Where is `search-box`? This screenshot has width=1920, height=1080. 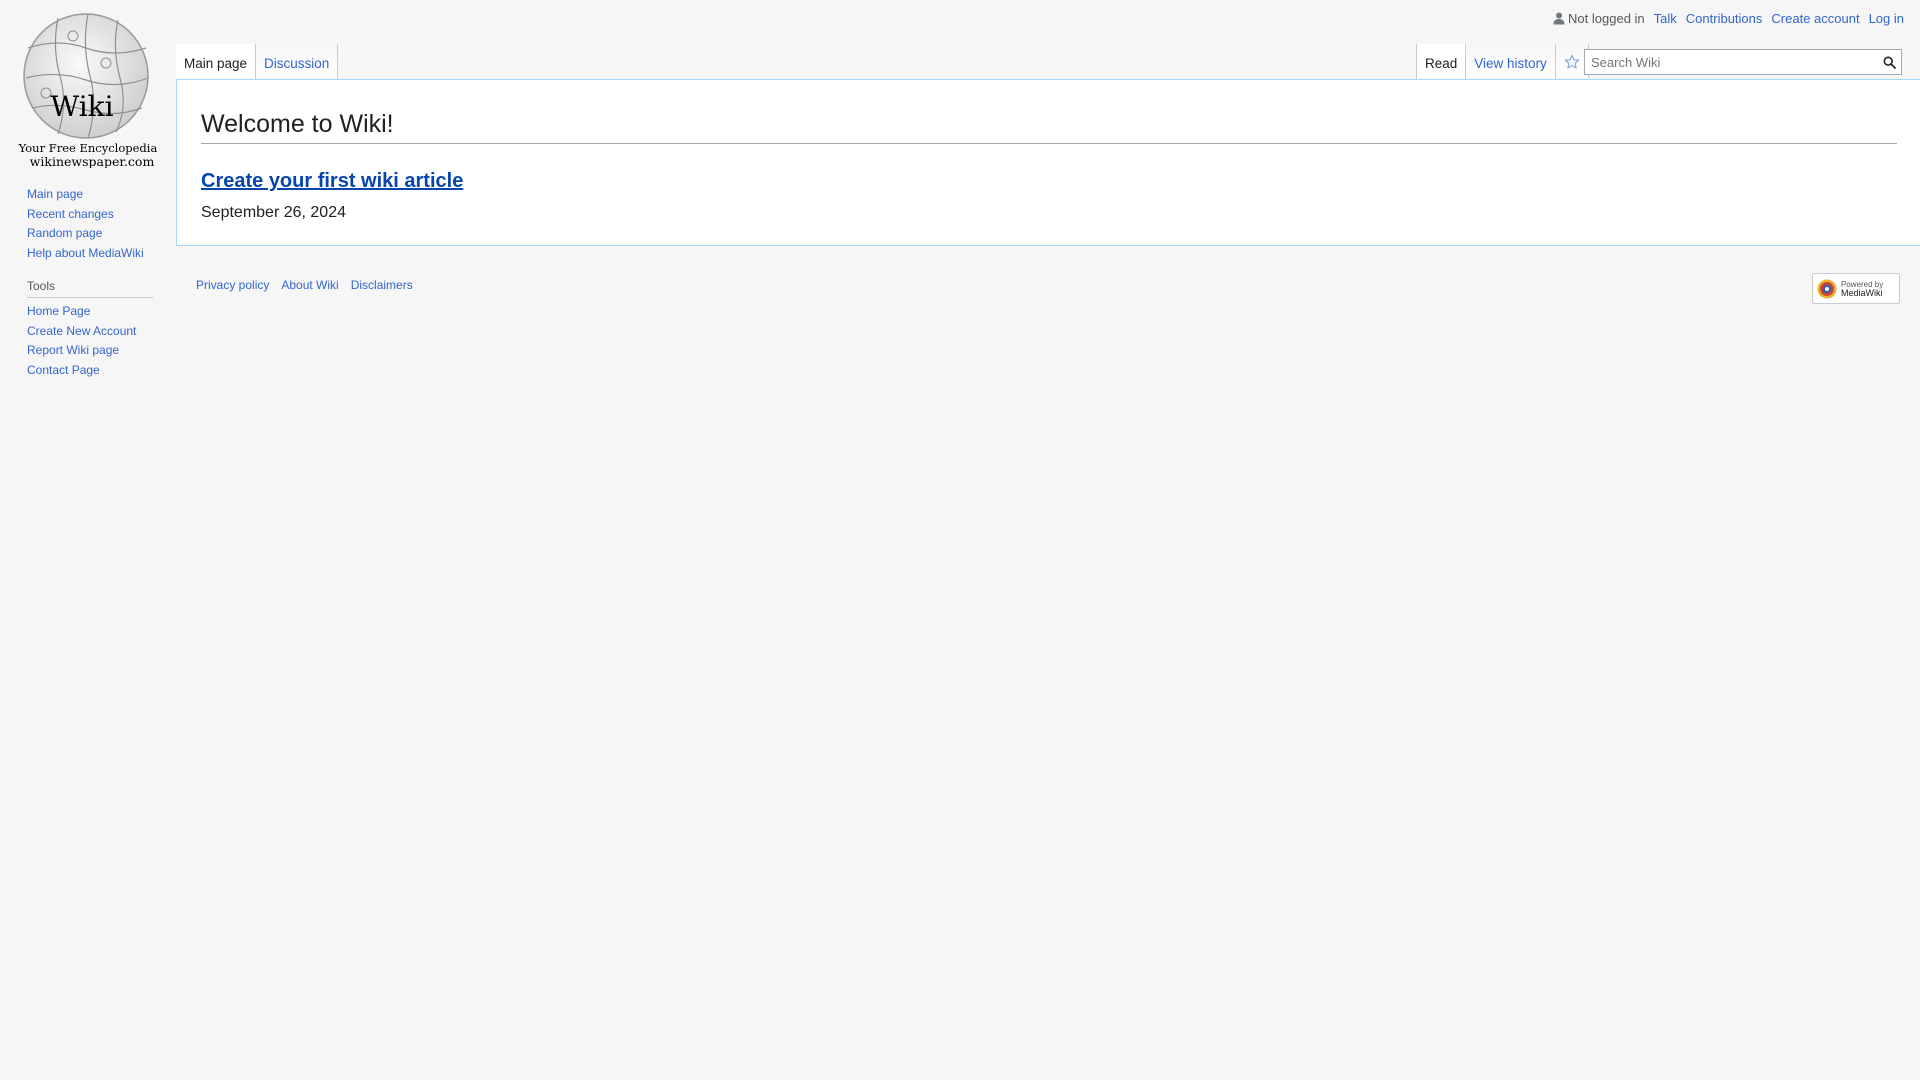
search-box is located at coordinates (1743, 62).